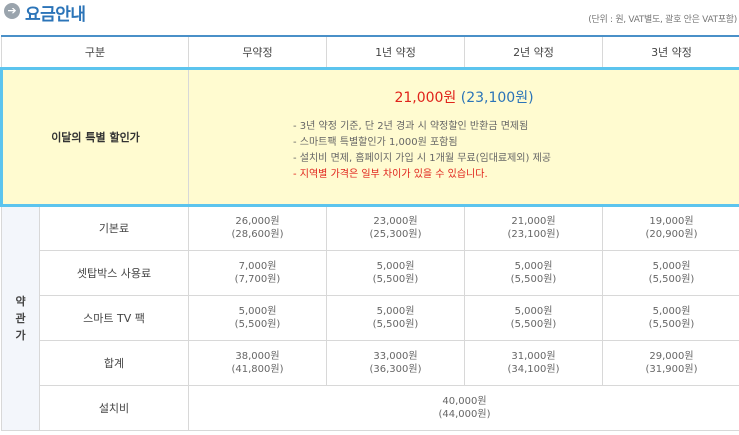  I want to click on price-cell: 21,000원 (23,100원), so click(533, 227).